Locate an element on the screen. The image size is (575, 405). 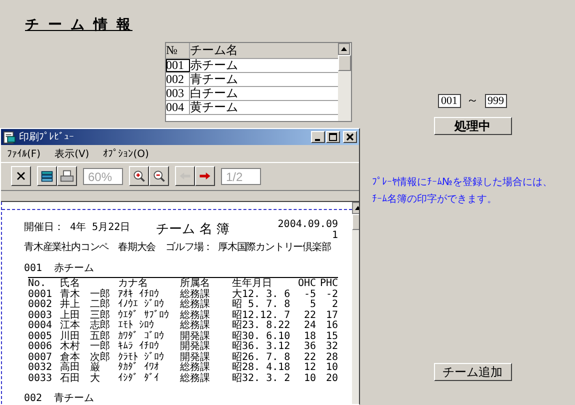
member-cell-text: 5 is located at coordinates (312, 305).